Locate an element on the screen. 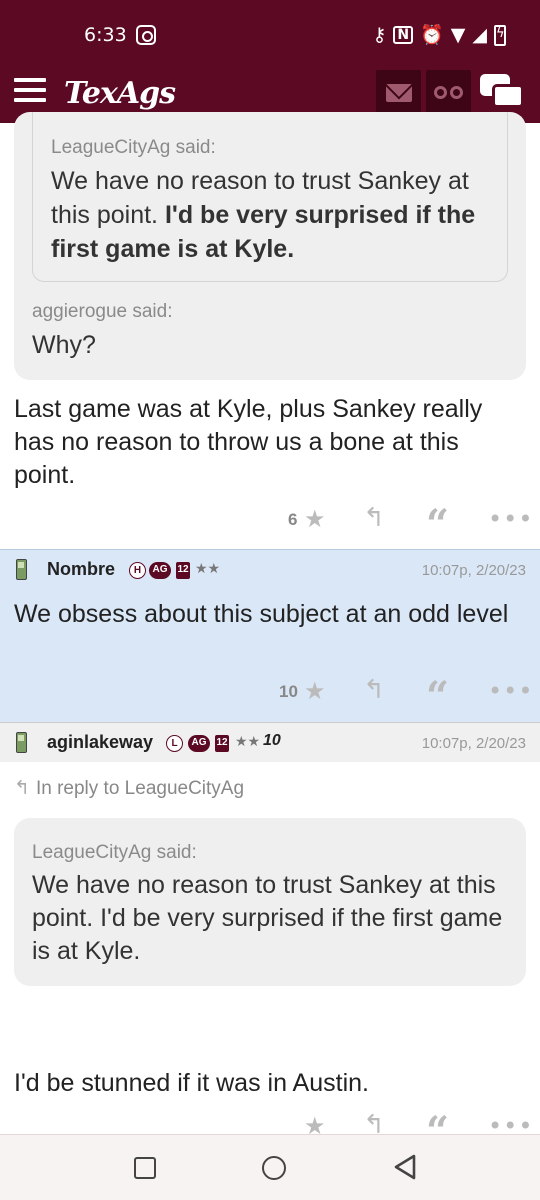  binoculars-icon is located at coordinates (449, 93).